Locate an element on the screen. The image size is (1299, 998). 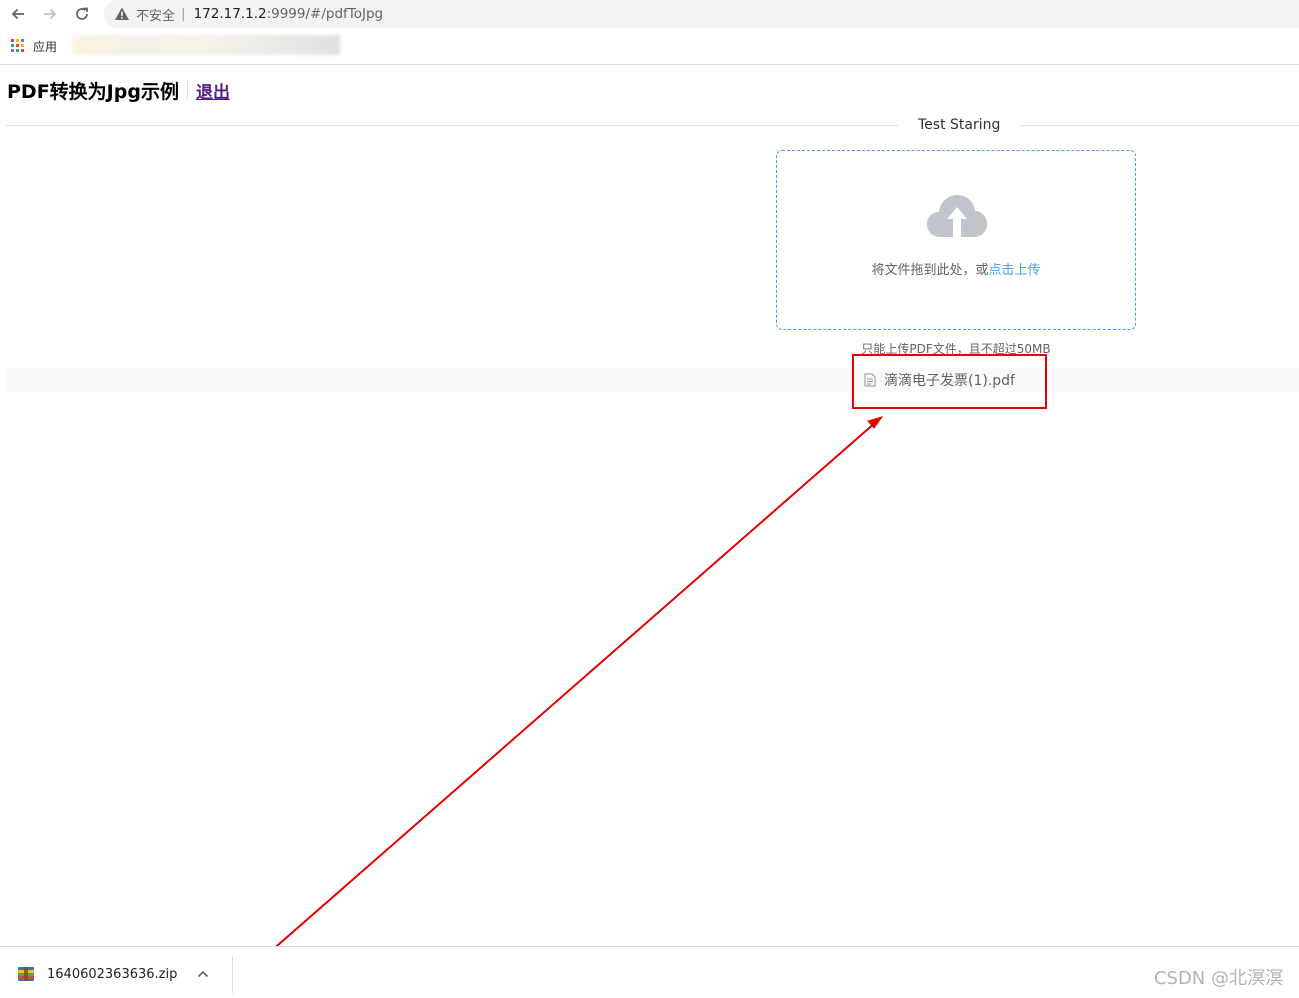
address-bar: 不安全 | 172.17.1.2 :9999/#/pdfToJpg is located at coordinates (701, 14).